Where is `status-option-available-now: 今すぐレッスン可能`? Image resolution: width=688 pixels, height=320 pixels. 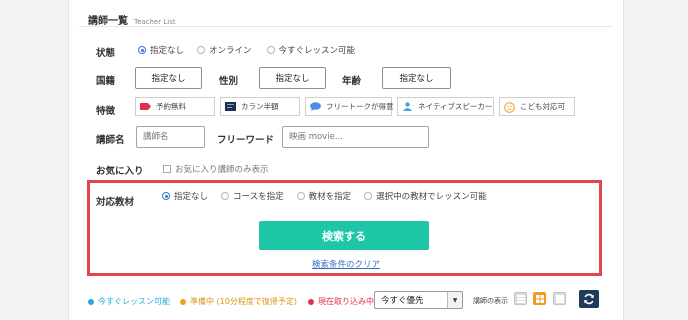
status-option-available-now: 今すぐレッスン可能 is located at coordinates (310, 50).